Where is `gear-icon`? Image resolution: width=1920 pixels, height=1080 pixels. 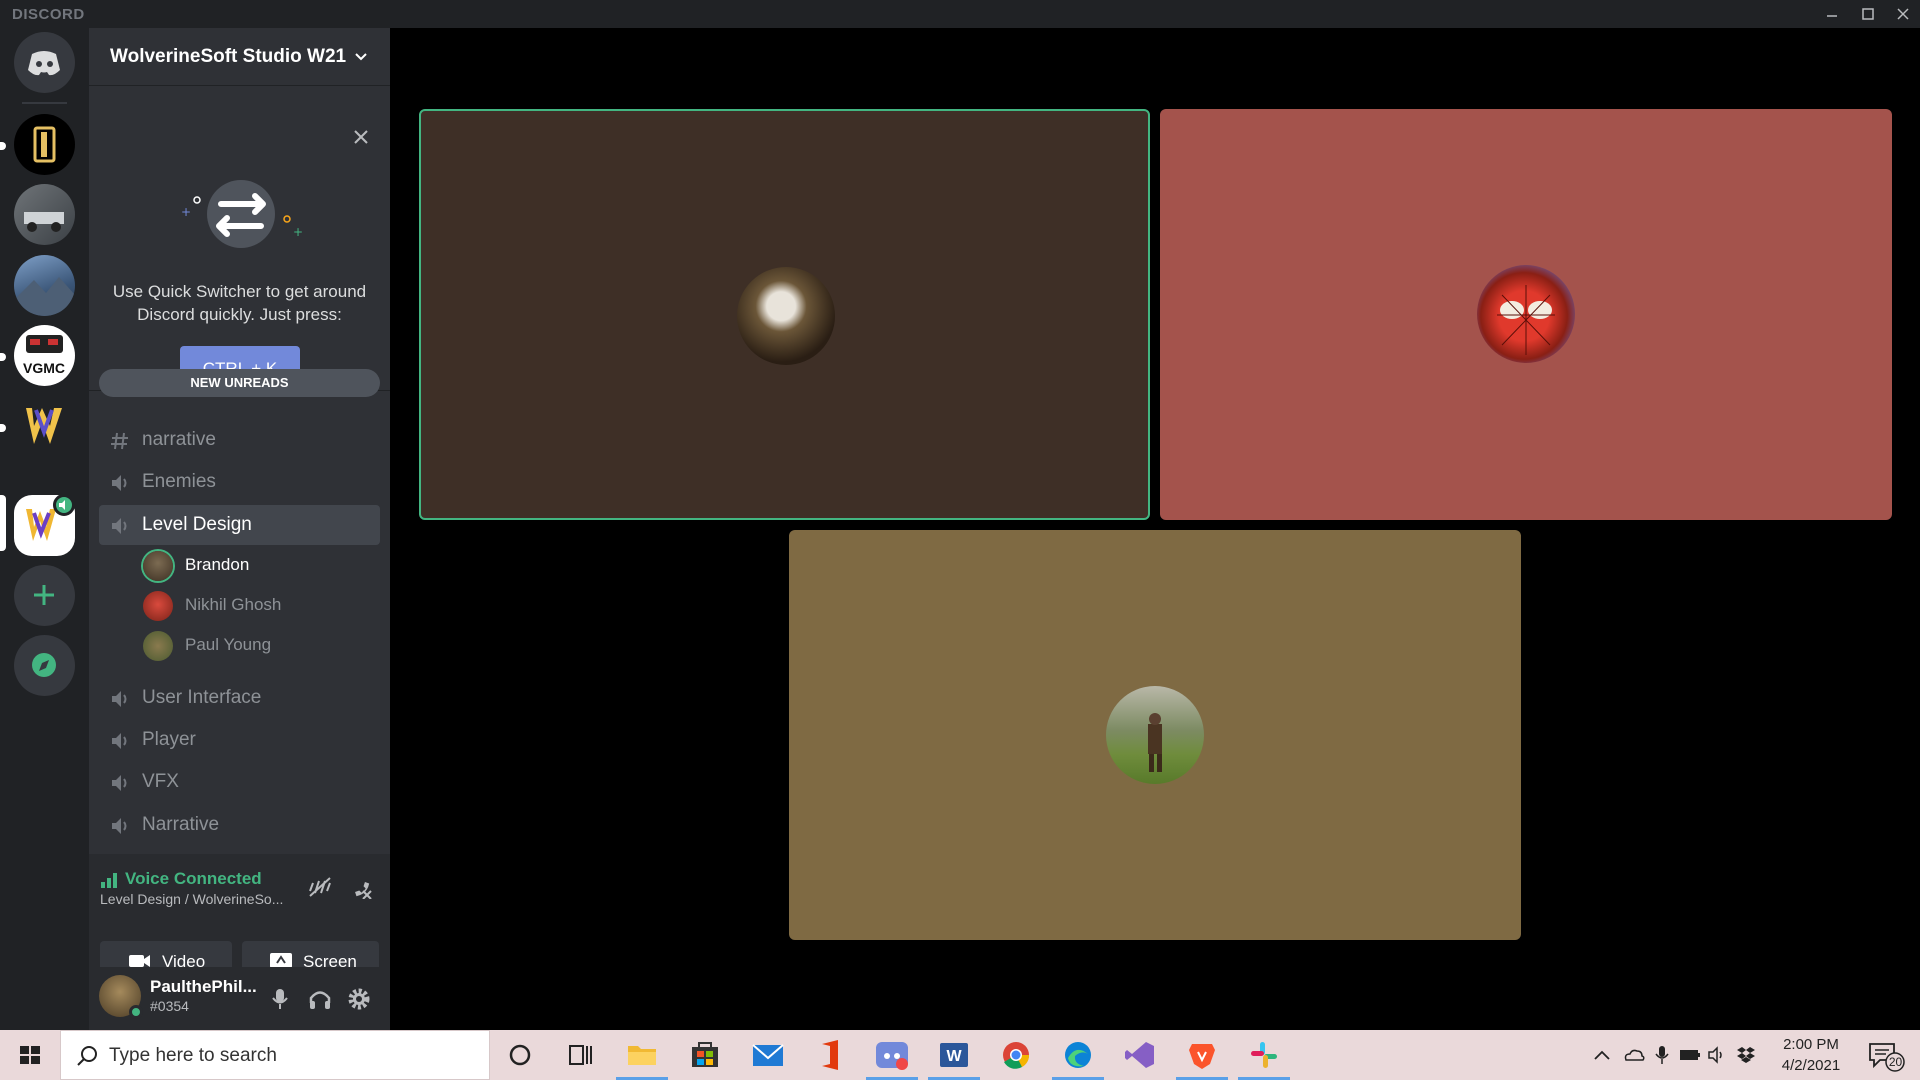 gear-icon is located at coordinates (359, 999).